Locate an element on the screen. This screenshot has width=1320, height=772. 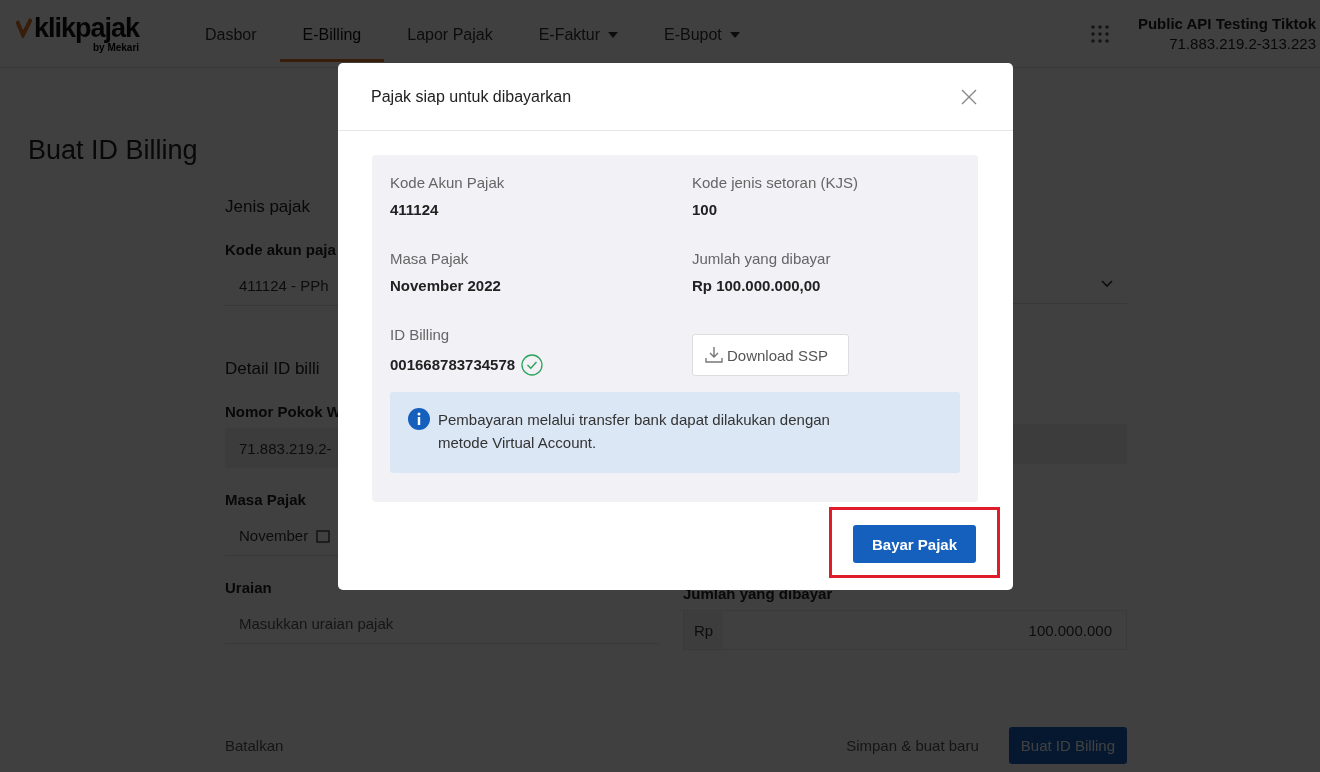
detail-label: Masa Pajak is located at coordinates (430, 259).